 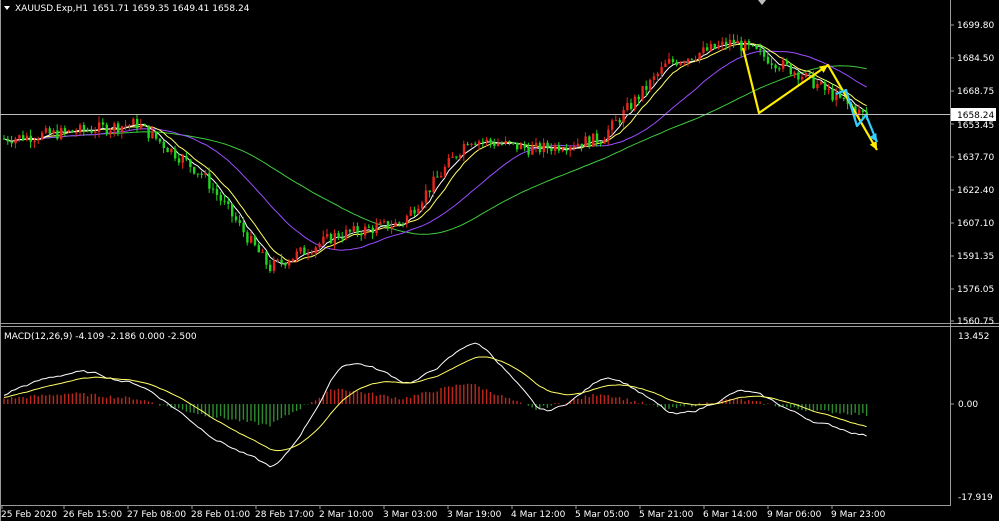 I want to click on y-tick: 1637.70, so click(x=975, y=158).